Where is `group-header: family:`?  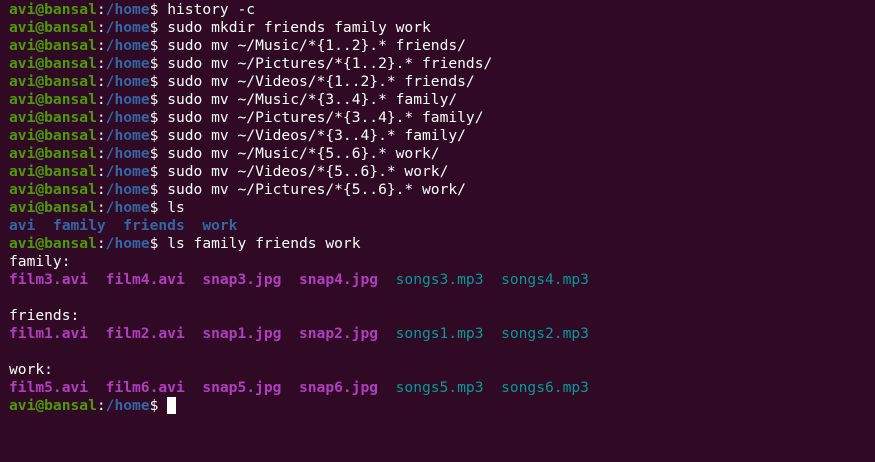 group-header: family: is located at coordinates (40, 261).